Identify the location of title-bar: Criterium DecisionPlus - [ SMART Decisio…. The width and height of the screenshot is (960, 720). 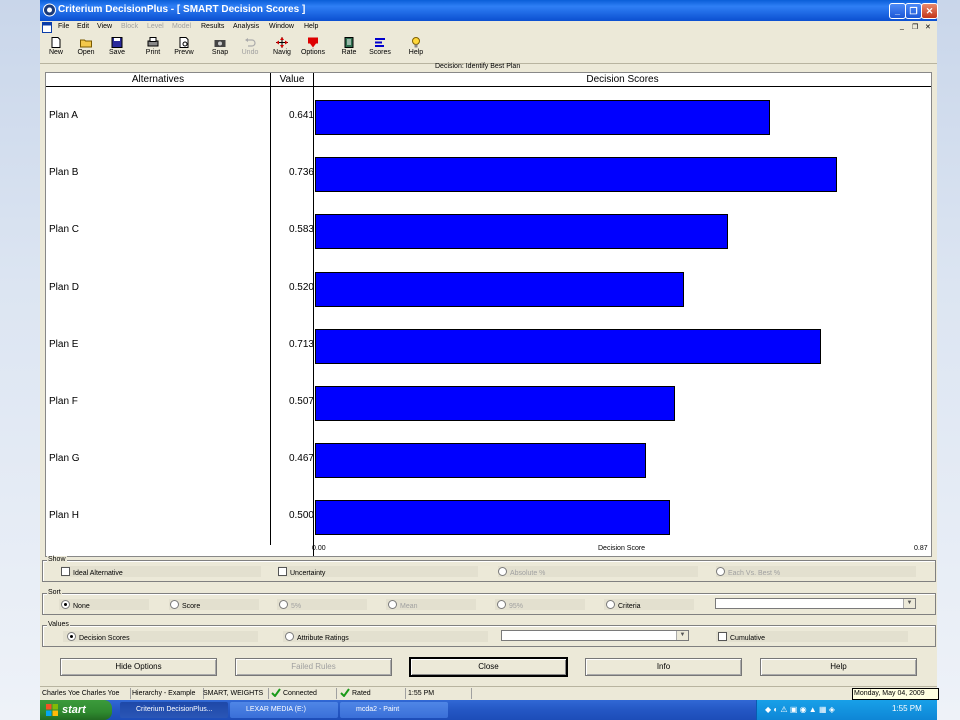
(489, 10).